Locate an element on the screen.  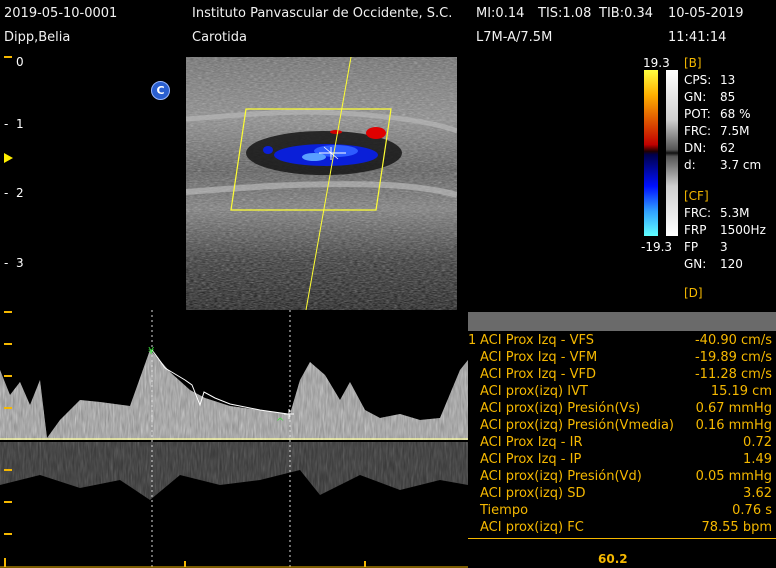
doppler-scale-readout: 60.2 is located at coordinates (613, 559).